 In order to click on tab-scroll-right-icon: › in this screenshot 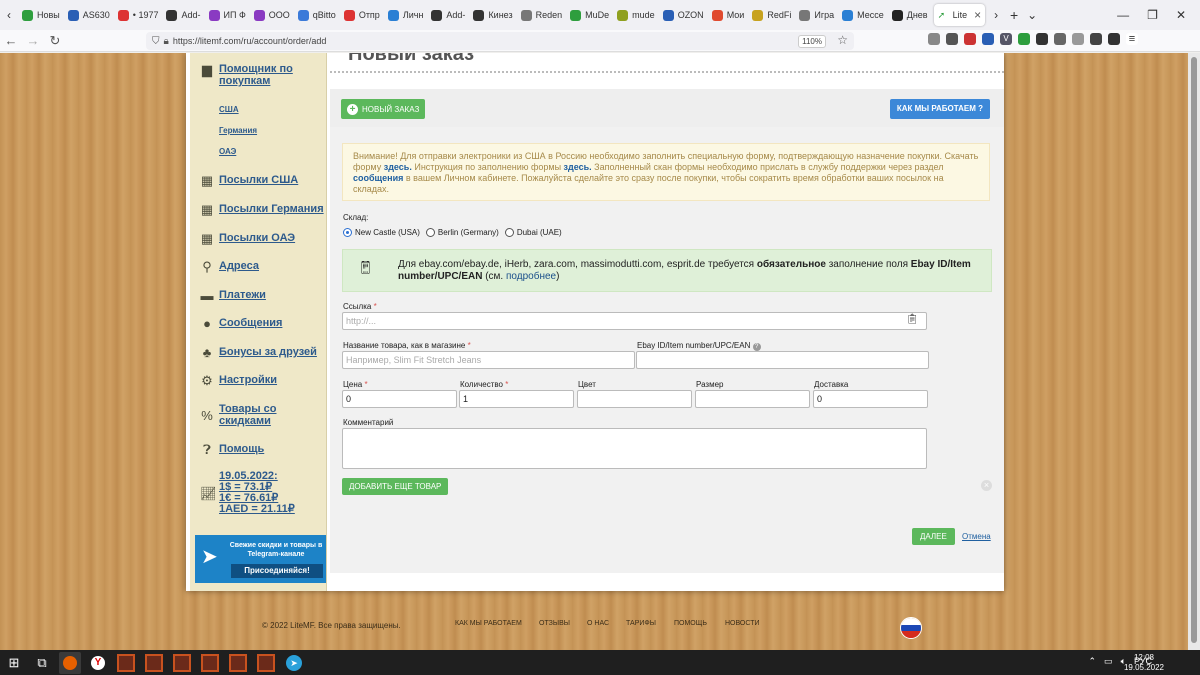, I will do `click(996, 15)`.